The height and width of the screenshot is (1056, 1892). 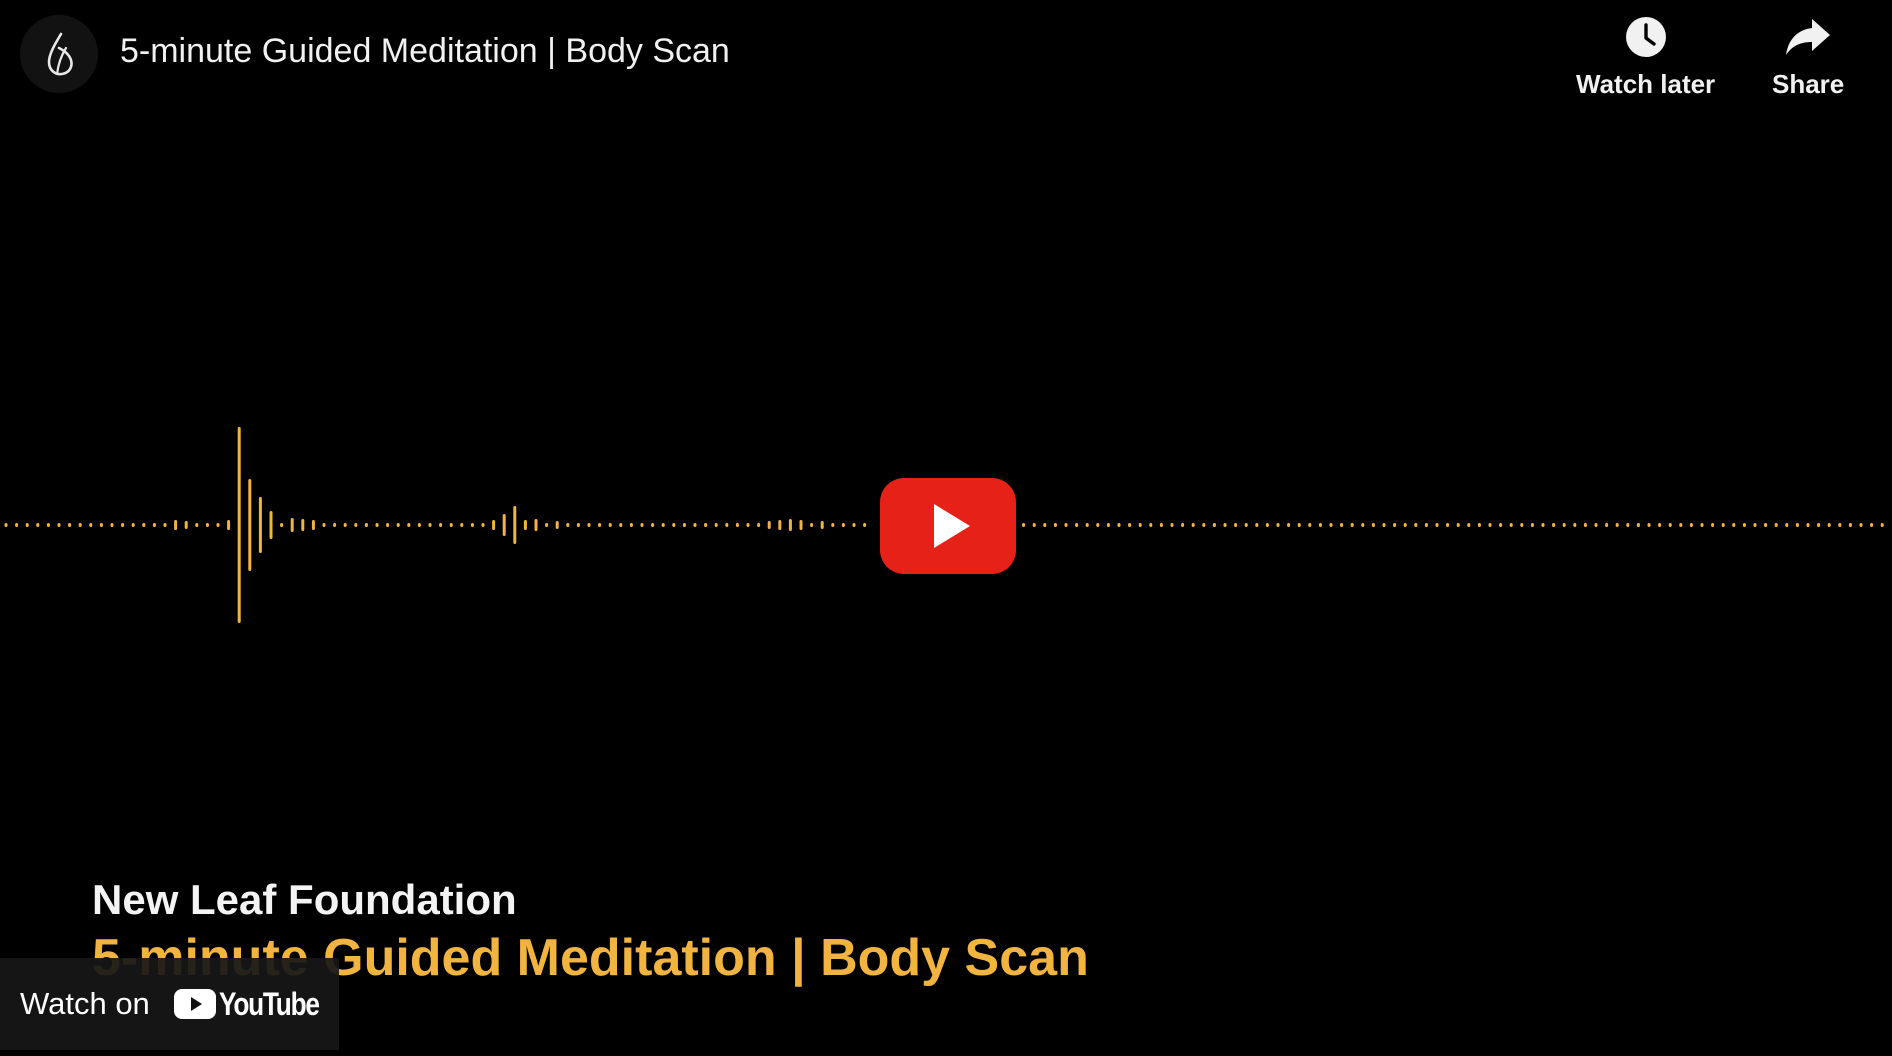 I want to click on channel-avatar, so click(x=59, y=54).